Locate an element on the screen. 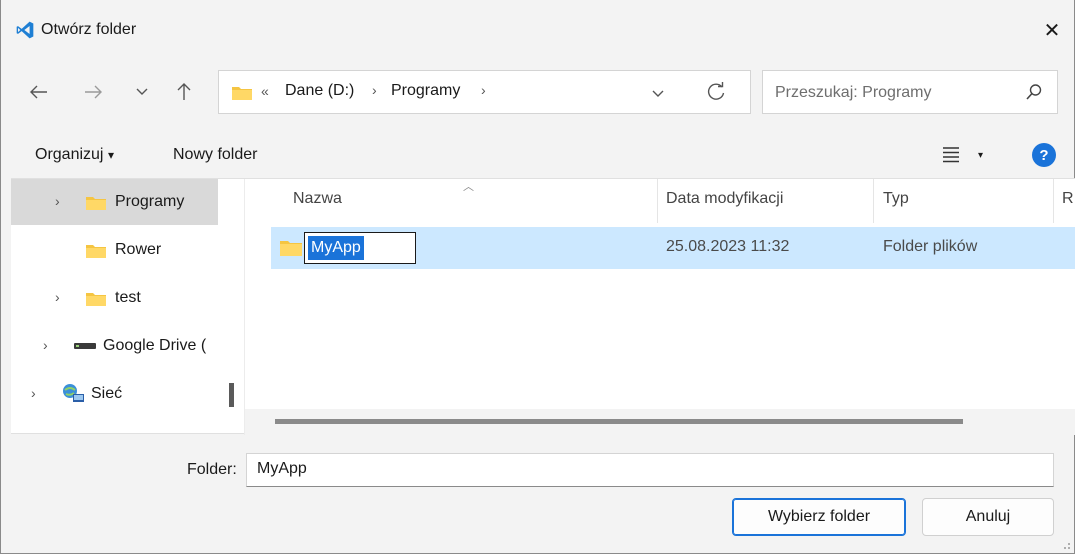 This screenshot has height=554, width=1075. forward-arrow-icon is located at coordinates (93, 92).